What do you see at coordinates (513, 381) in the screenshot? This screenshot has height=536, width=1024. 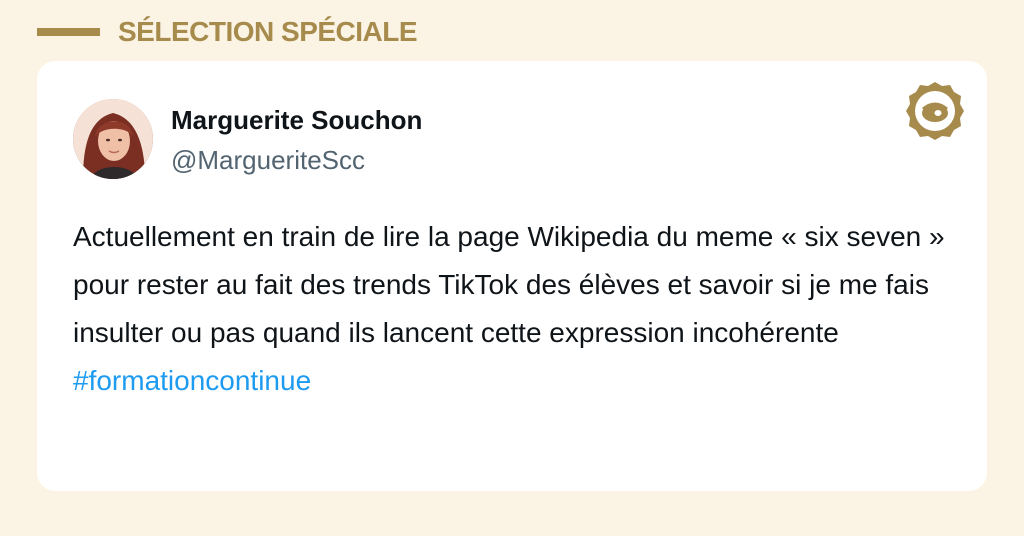 I see `hashtag-link: #formationcontinue` at bounding box center [513, 381].